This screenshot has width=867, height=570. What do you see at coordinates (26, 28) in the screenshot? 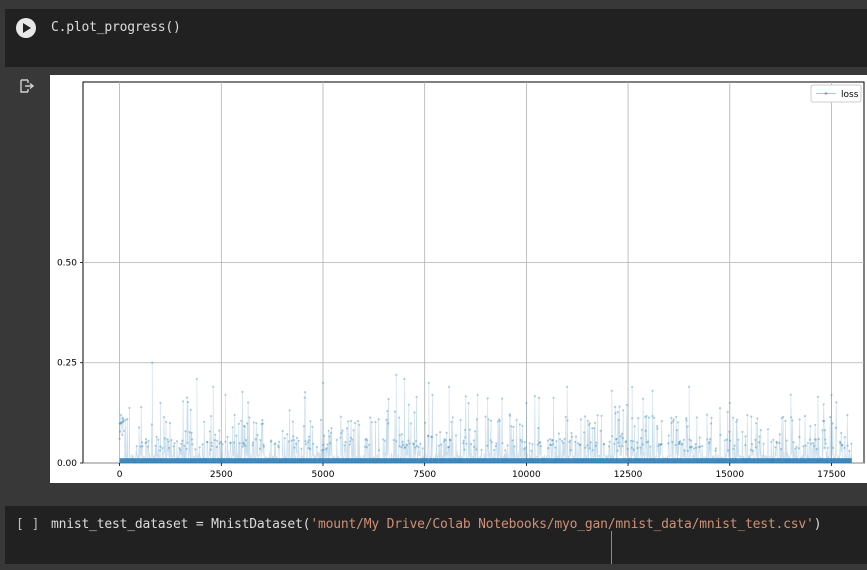
I see `run-cell-button` at bounding box center [26, 28].